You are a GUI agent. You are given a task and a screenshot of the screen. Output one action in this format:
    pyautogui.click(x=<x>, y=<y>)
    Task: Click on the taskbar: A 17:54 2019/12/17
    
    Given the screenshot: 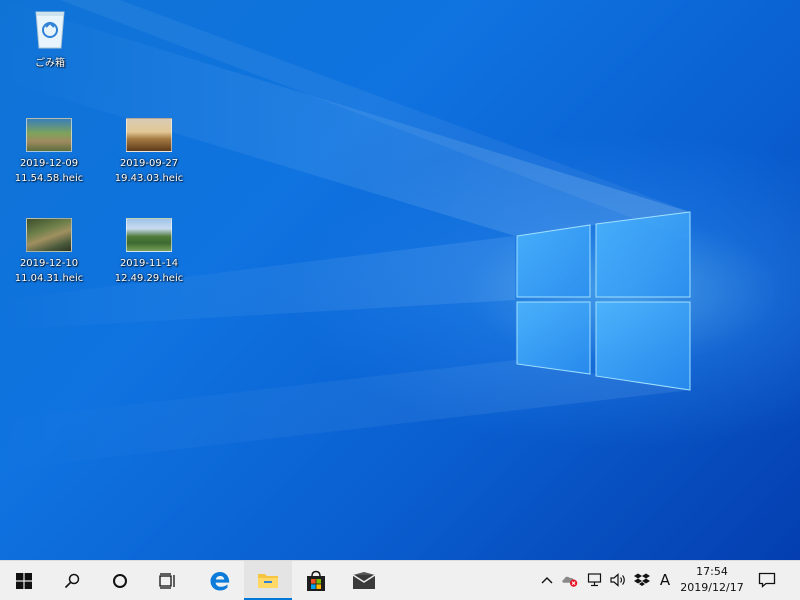 What is the action you would take?
    pyautogui.click(x=400, y=580)
    